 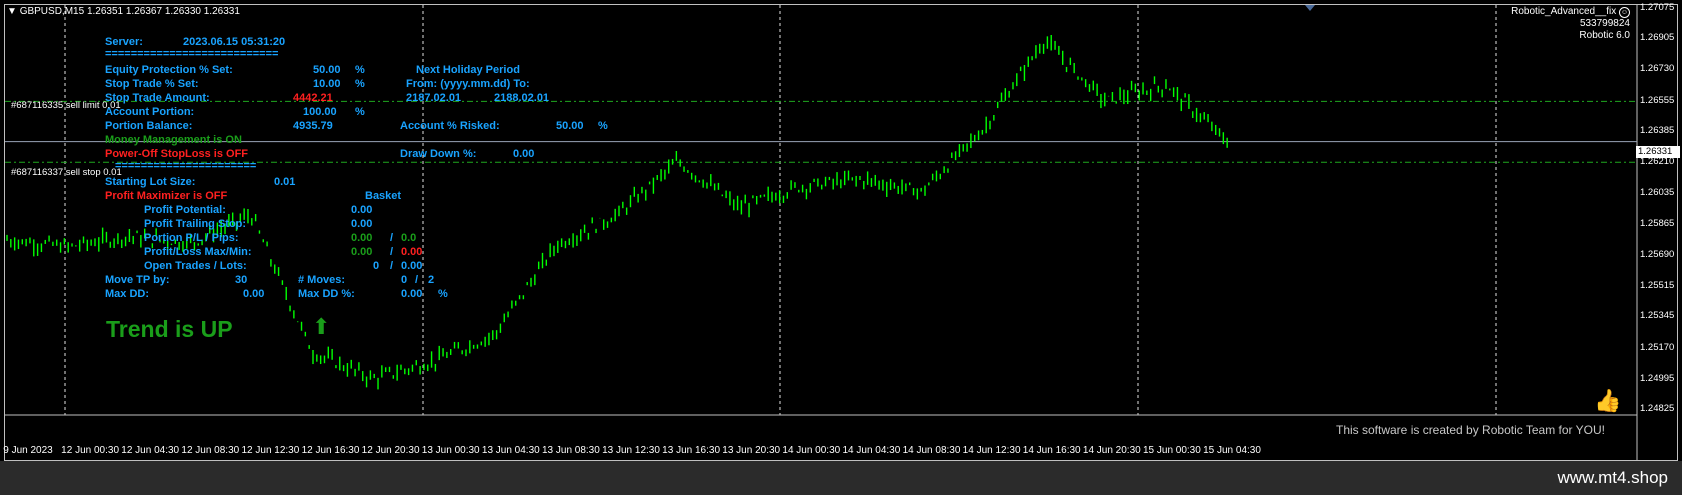 I want to click on power-off-stoploss-status: Power-Off StopLoss is OFF, so click(x=177, y=154).